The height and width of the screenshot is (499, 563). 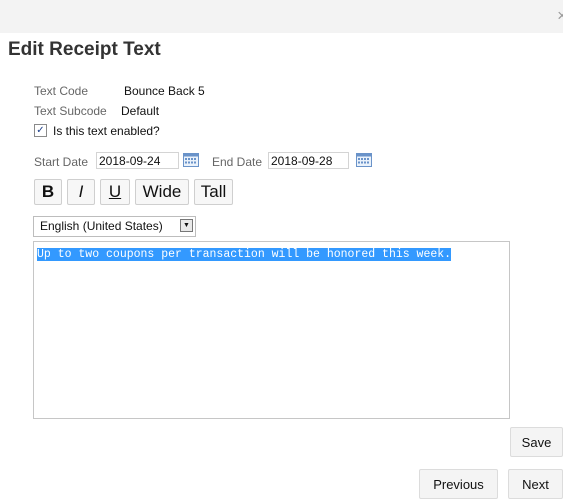 I want to click on text-code-value: Bounce Back 5, so click(x=164, y=91).